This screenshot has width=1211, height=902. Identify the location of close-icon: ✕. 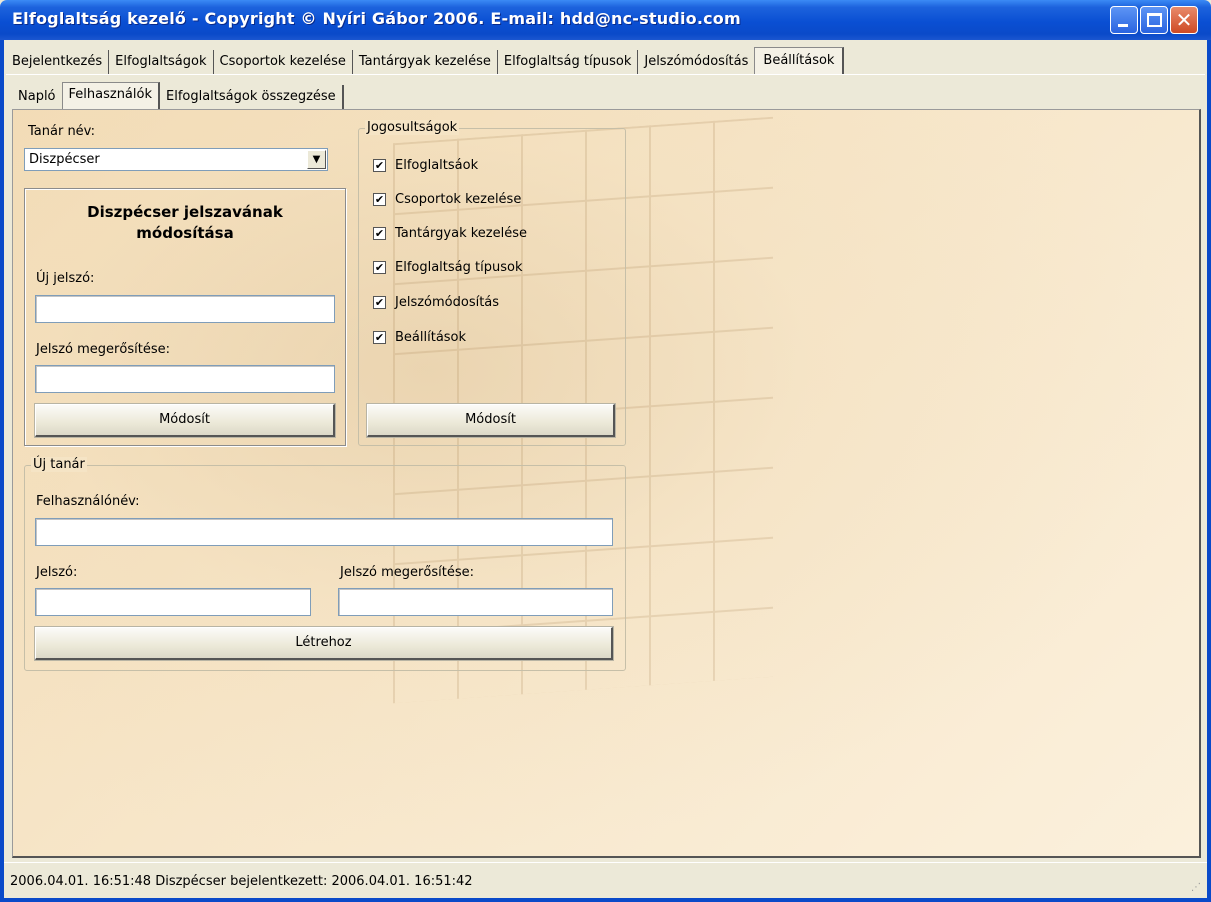
(1184, 20).